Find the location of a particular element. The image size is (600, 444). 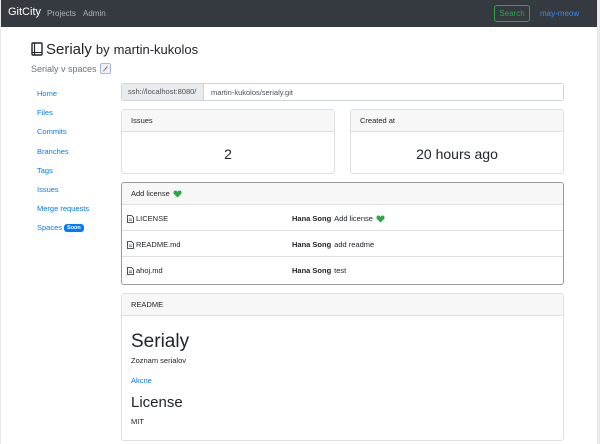

issues-card: Issues 2 is located at coordinates (228, 141).